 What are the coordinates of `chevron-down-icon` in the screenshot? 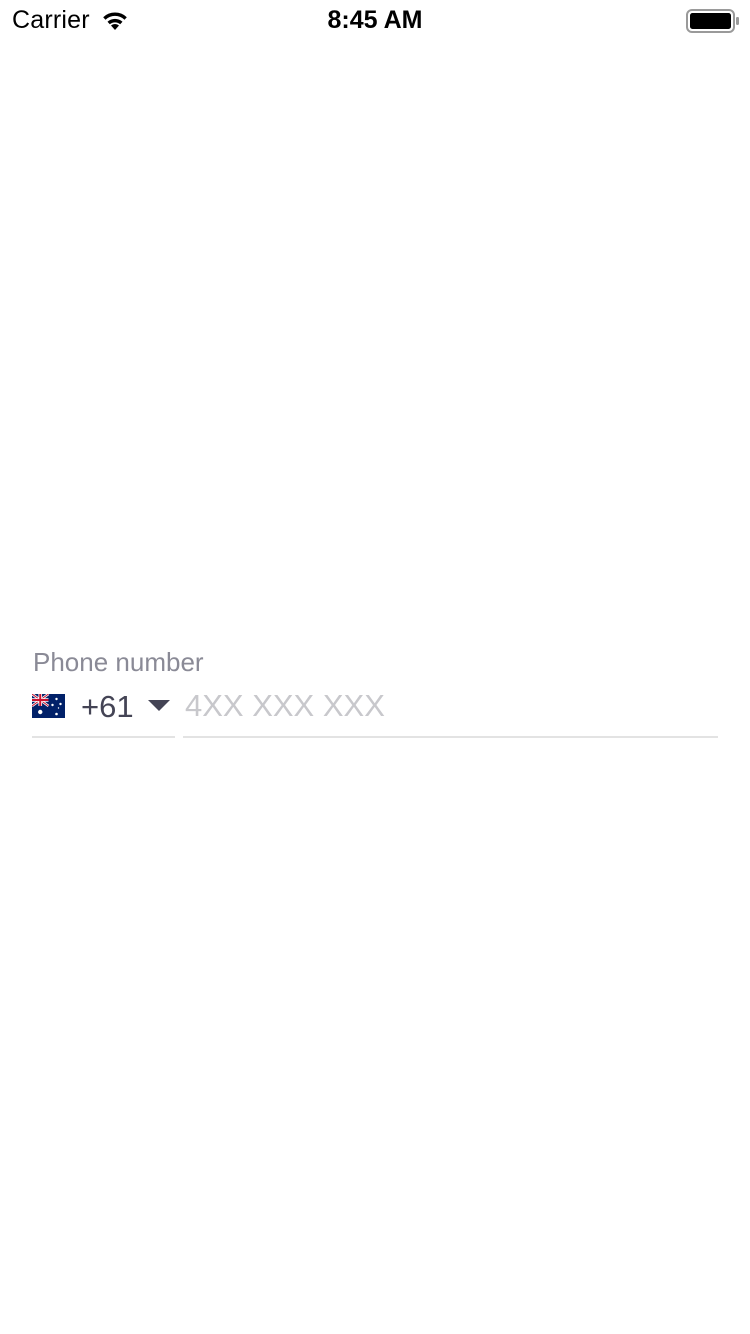 It's located at (159, 705).